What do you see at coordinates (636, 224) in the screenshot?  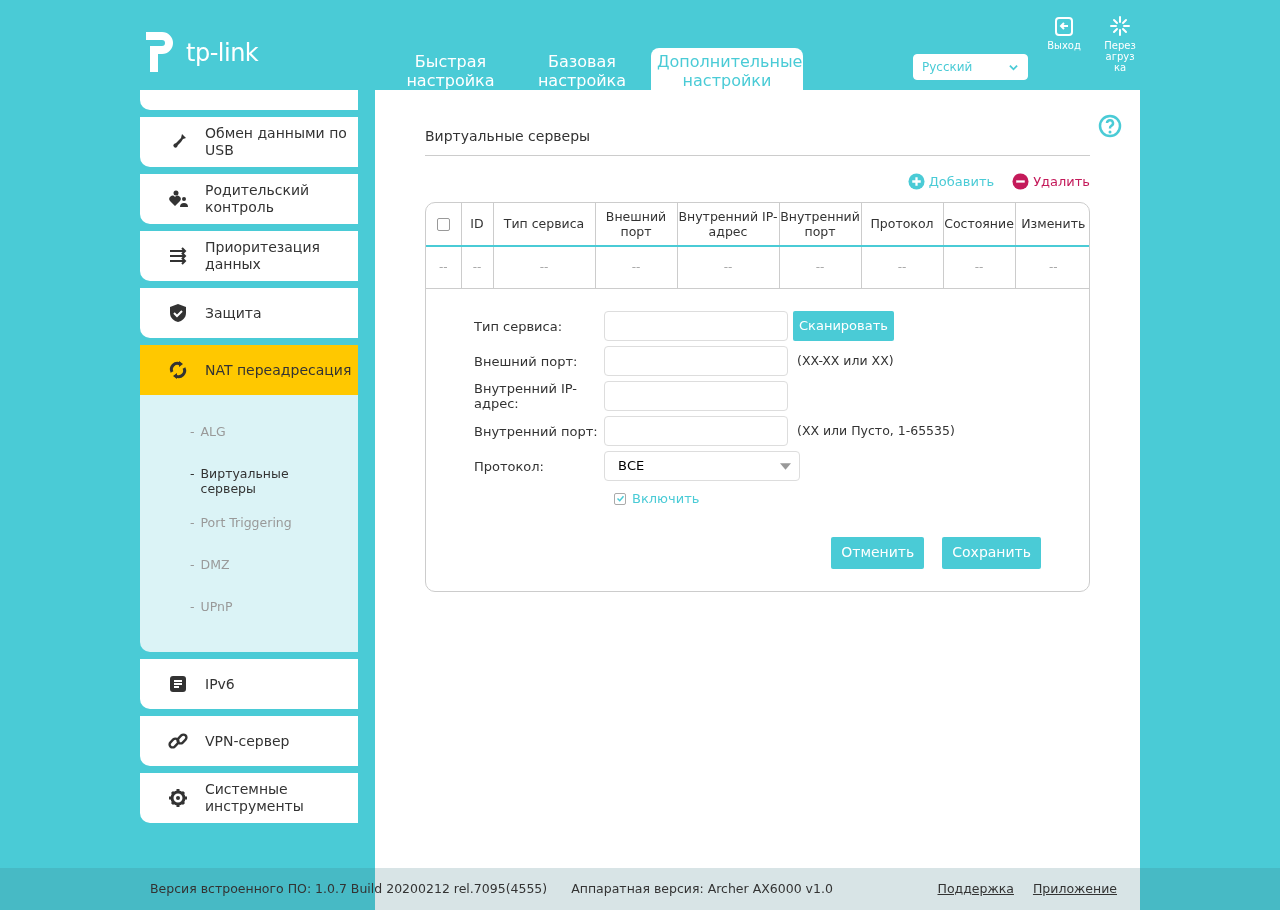 I see `column-header: Внешний порт` at bounding box center [636, 224].